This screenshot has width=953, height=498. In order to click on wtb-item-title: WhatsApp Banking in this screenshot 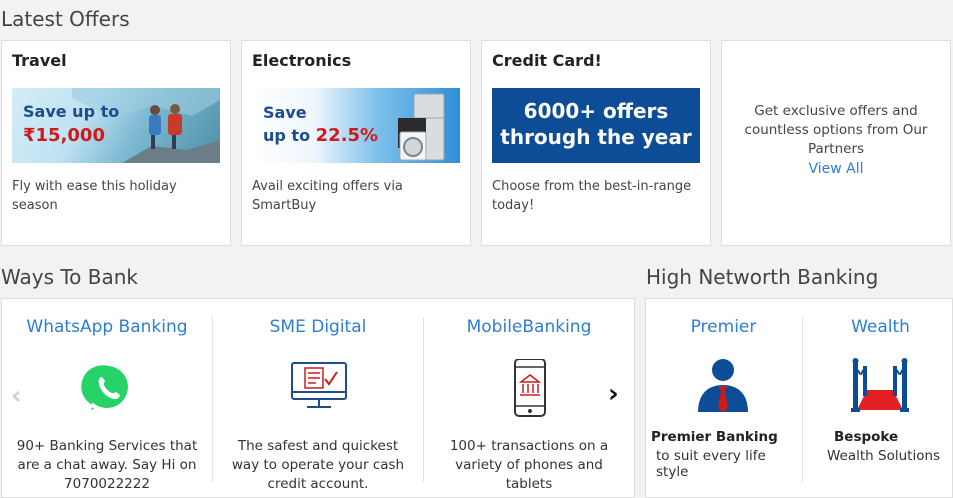, I will do `click(107, 327)`.